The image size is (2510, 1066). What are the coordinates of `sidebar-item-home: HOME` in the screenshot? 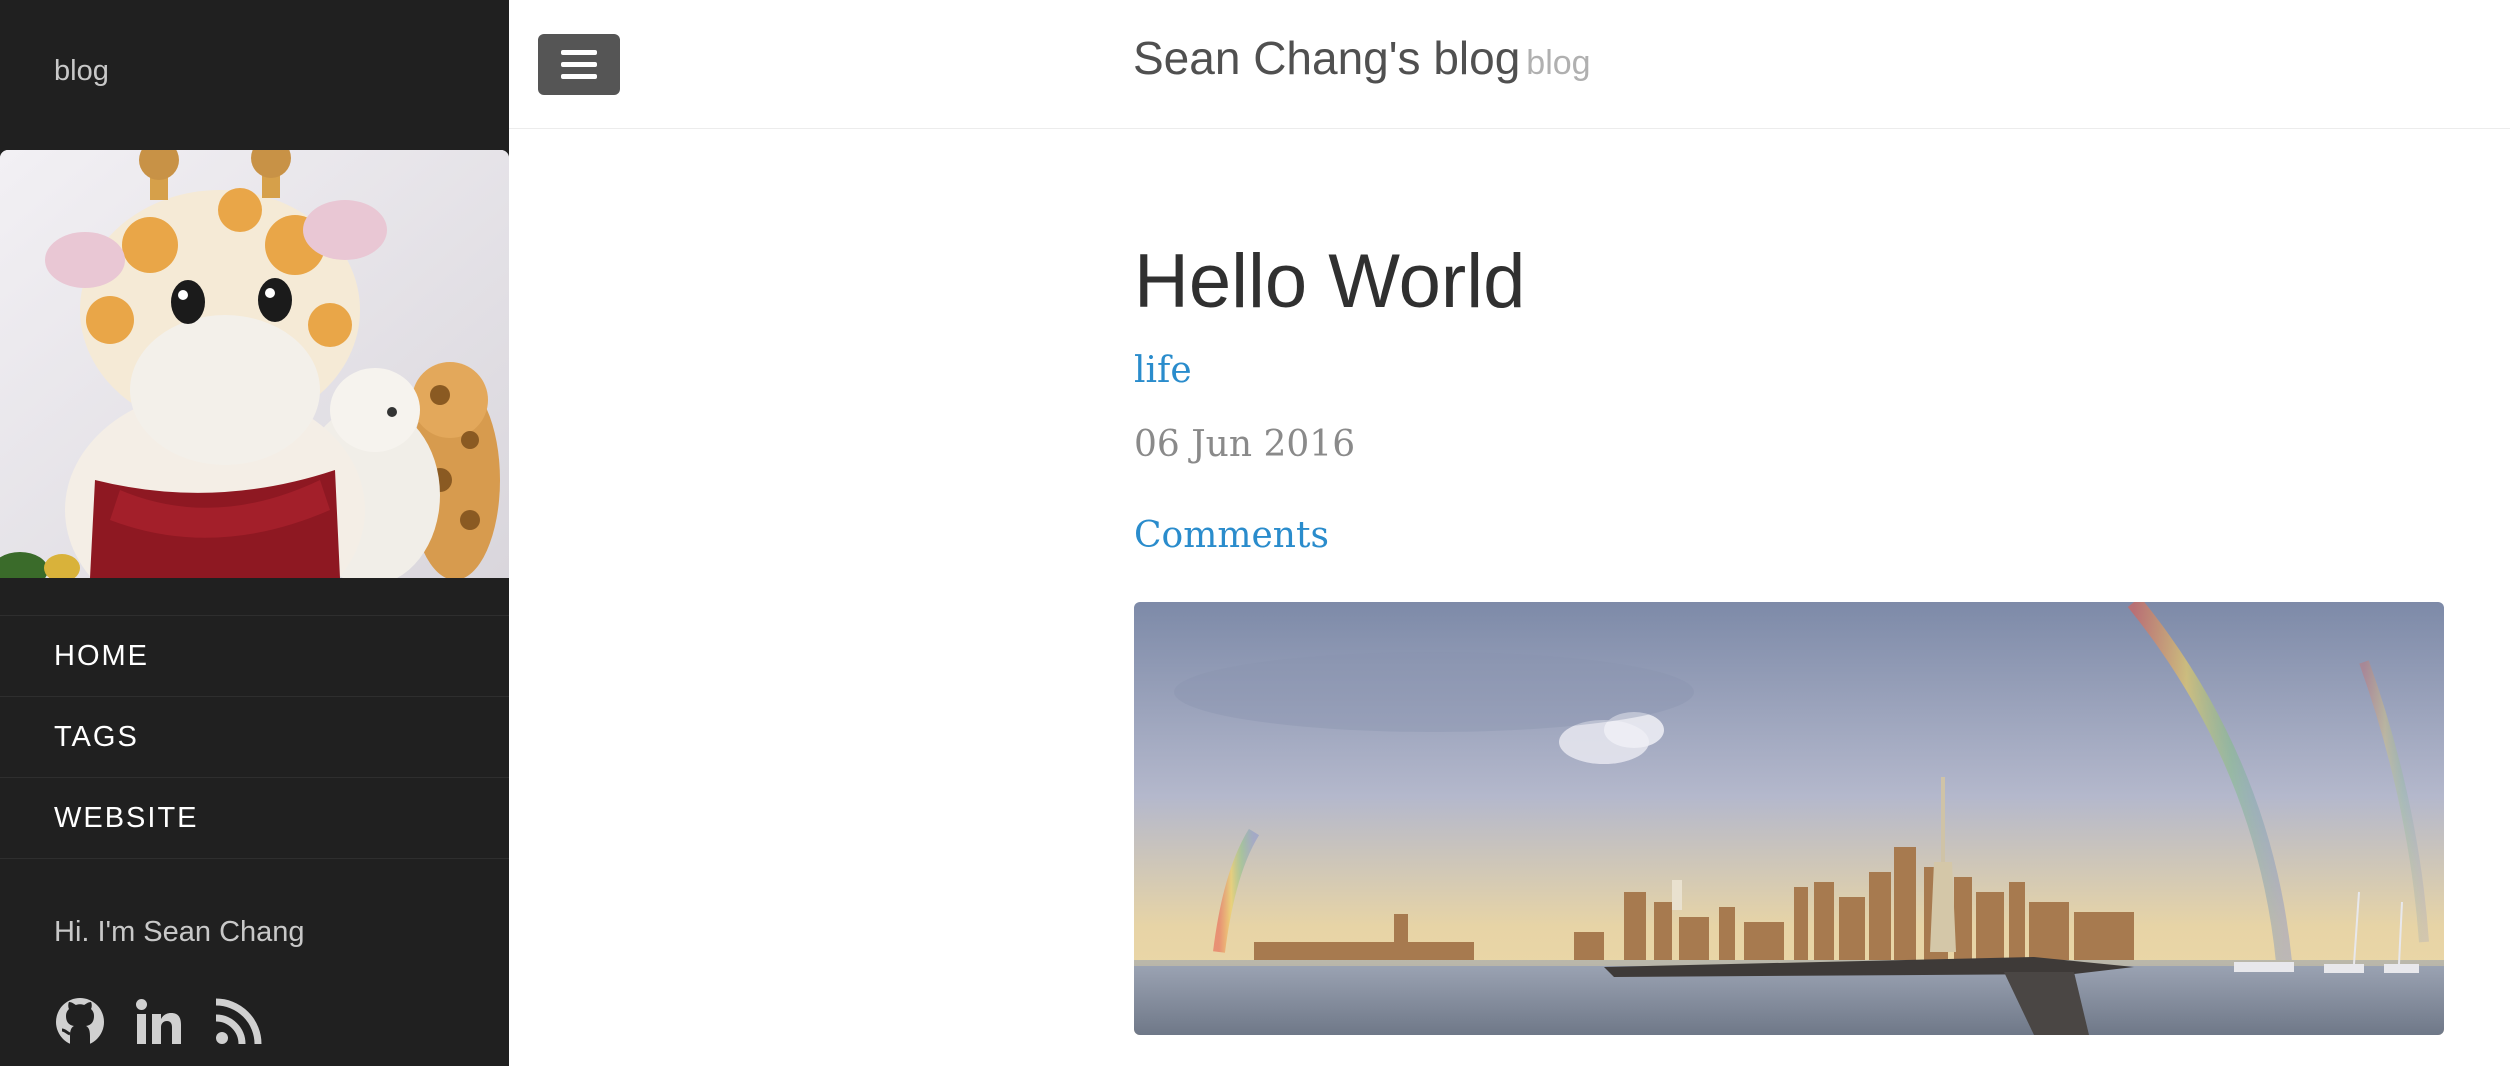 It's located at (254, 656).